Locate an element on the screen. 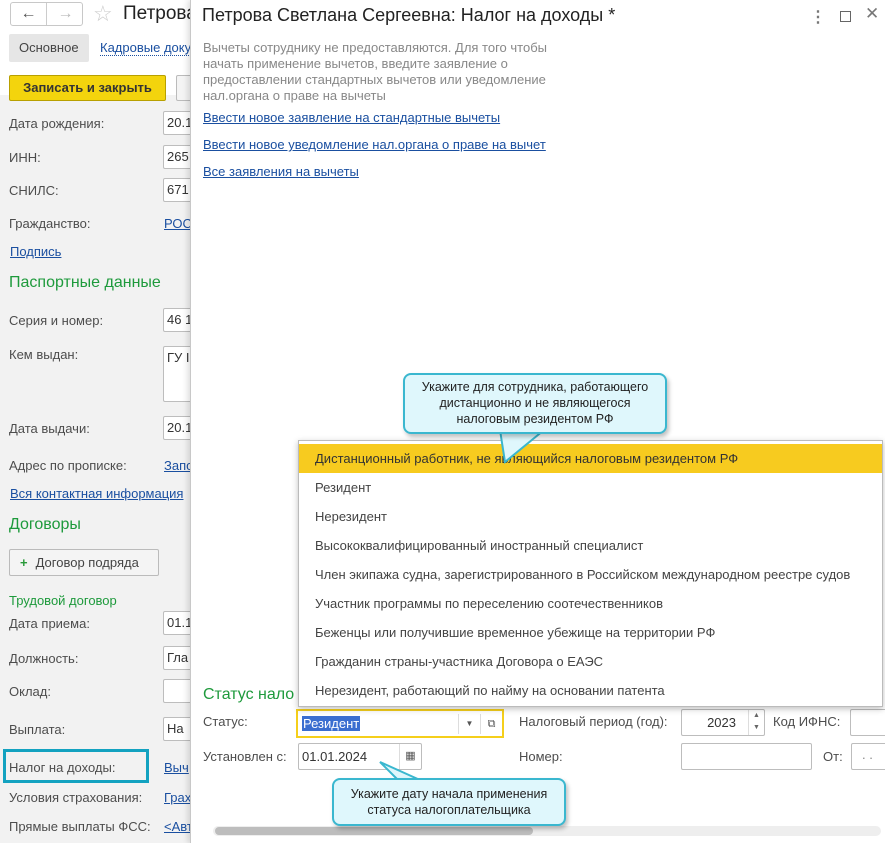 This screenshot has width=885, height=843. add-contract-button: + Договор подряда is located at coordinates (84, 562).